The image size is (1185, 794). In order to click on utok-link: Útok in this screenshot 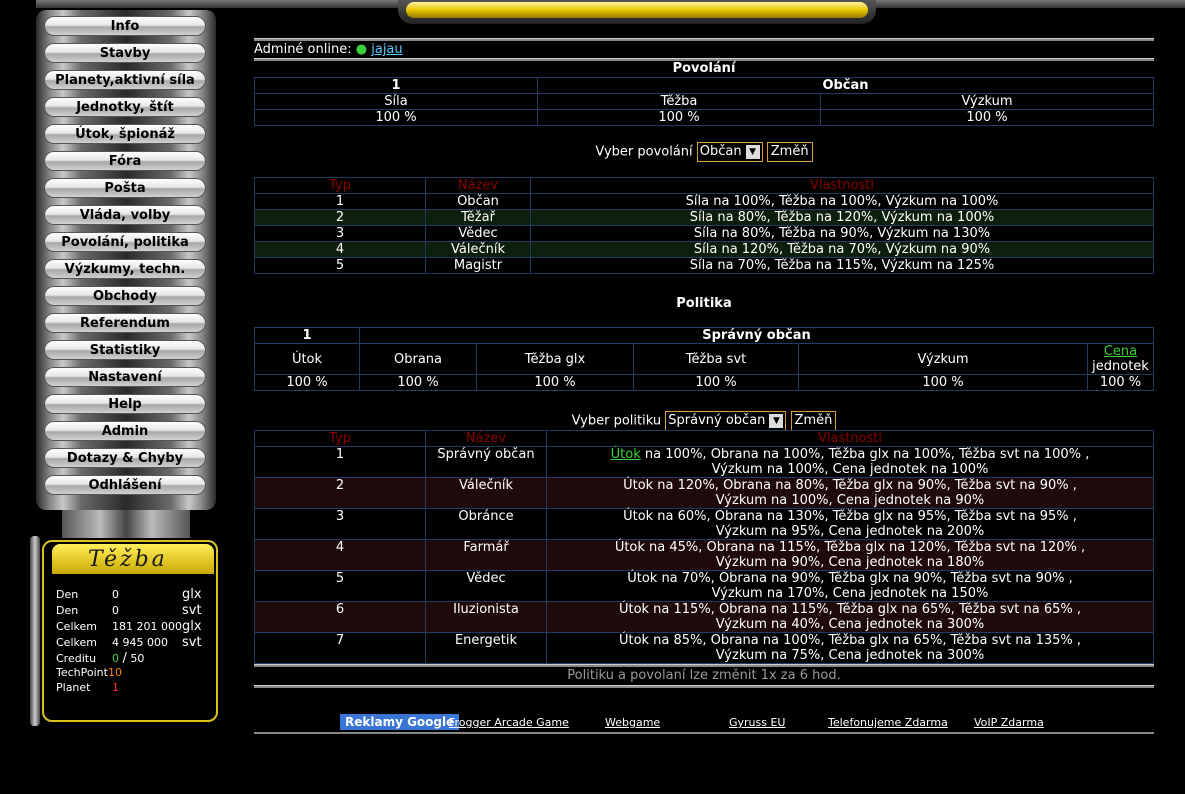, I will do `click(626, 454)`.